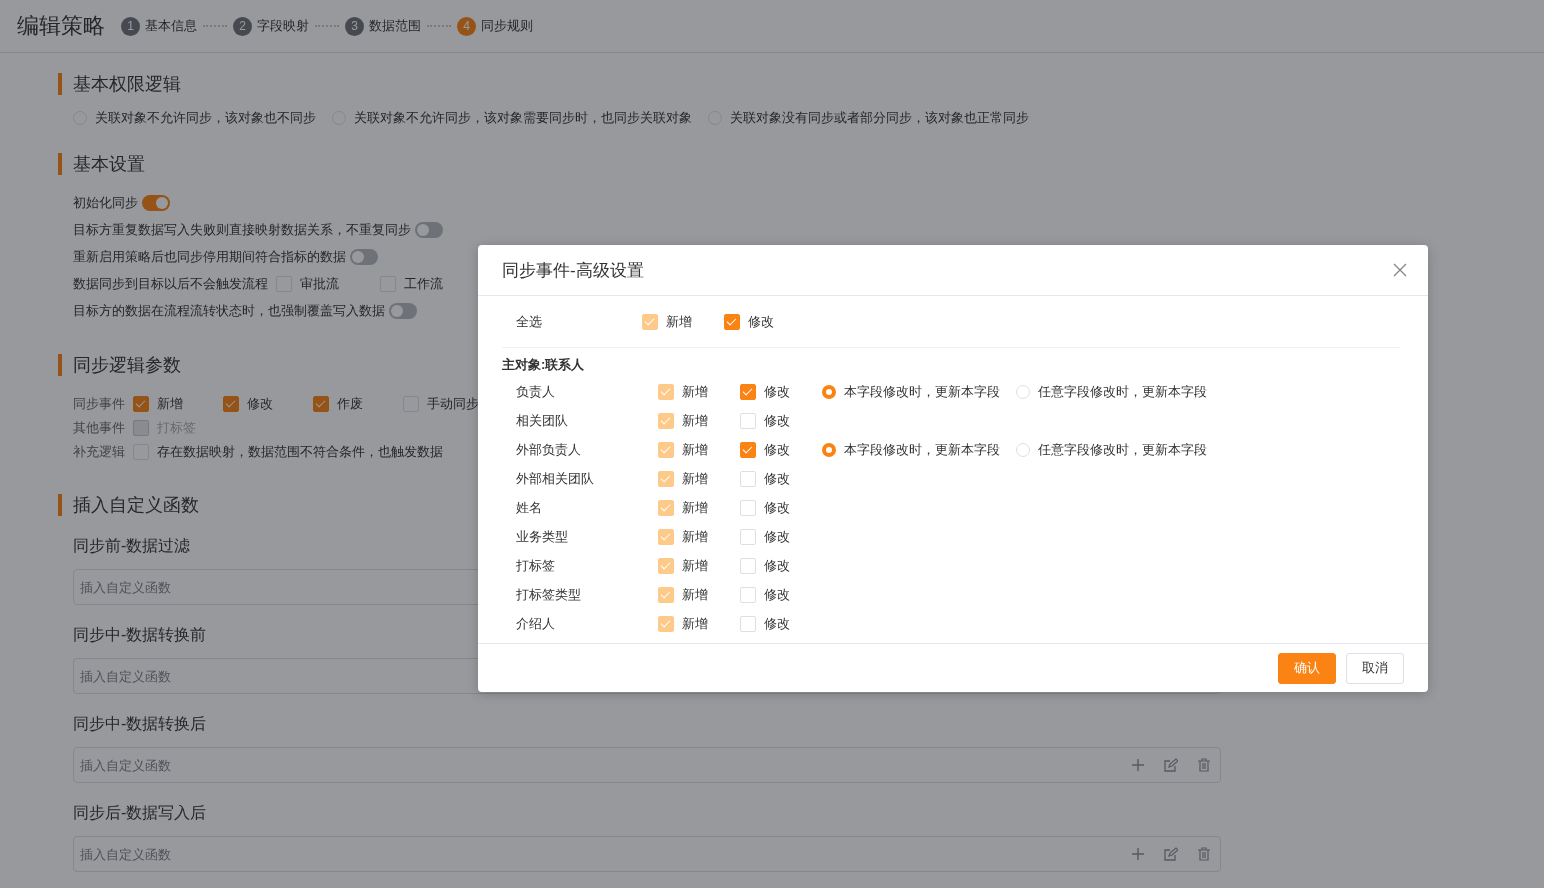  Describe the element at coordinates (542, 420) in the screenshot. I see `field-name: 相关团队` at that location.